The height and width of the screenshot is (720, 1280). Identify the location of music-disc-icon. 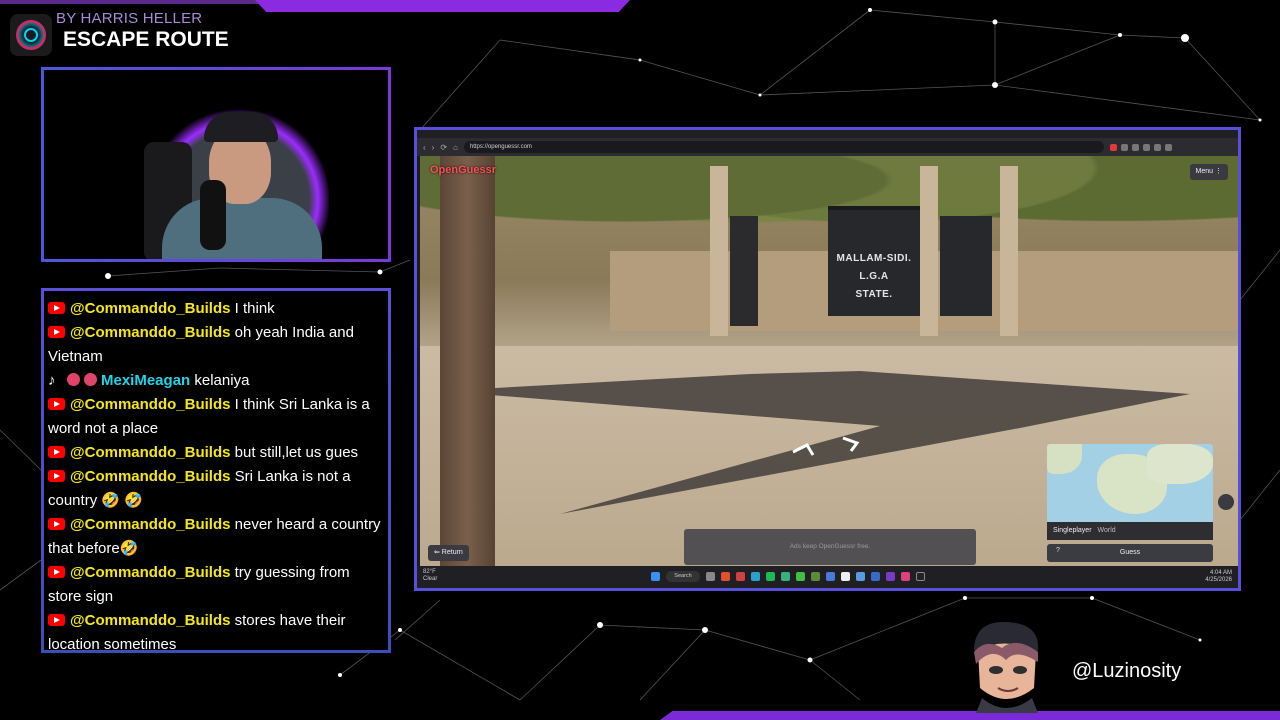
(31, 35).